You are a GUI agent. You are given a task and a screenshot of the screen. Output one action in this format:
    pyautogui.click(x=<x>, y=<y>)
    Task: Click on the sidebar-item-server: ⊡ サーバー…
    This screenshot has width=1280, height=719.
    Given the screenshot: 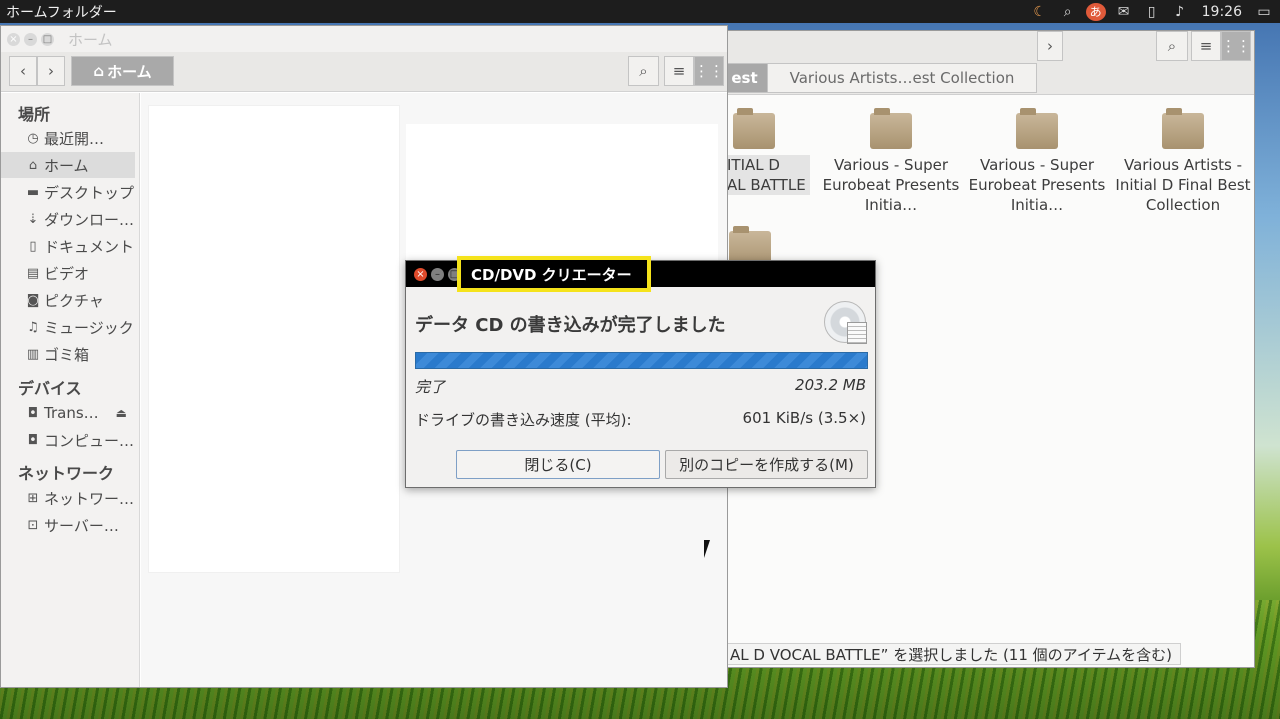 What is the action you would take?
    pyautogui.click(x=68, y=525)
    